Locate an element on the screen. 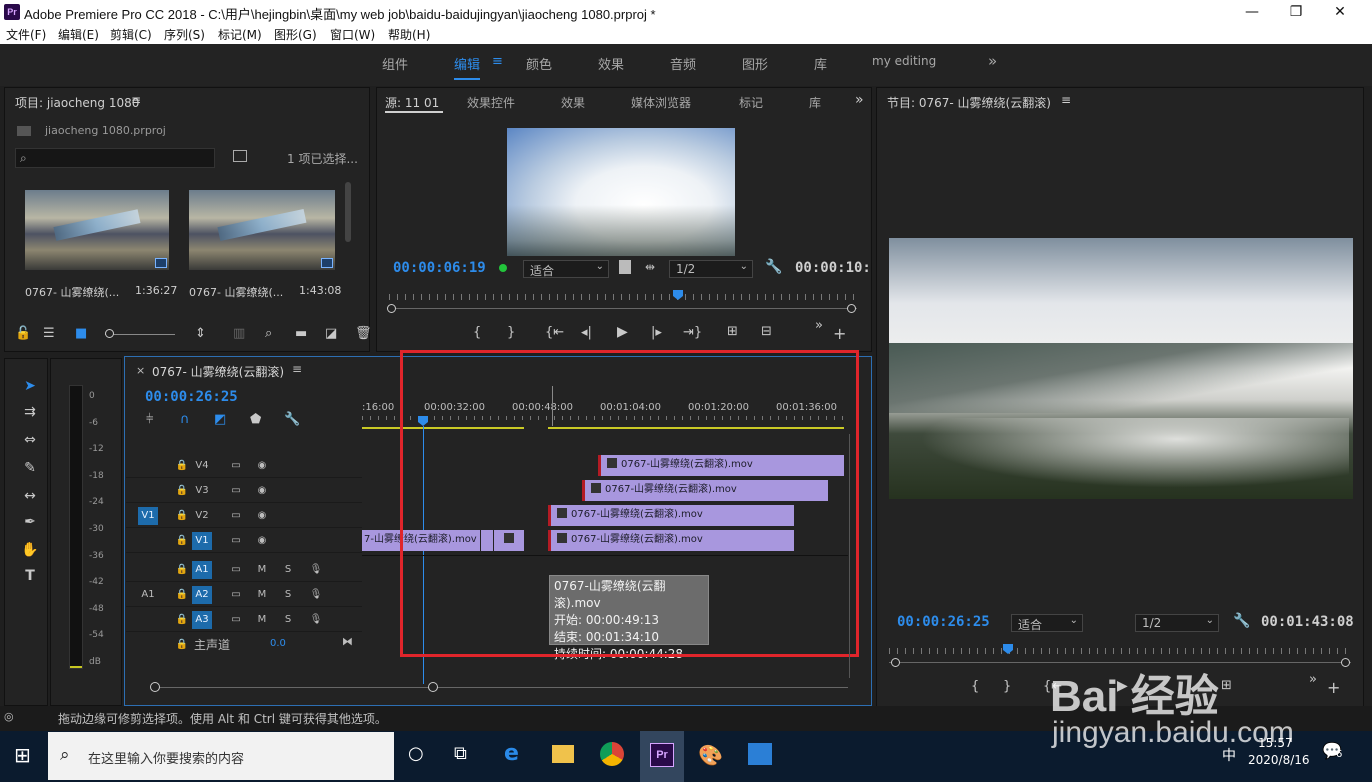 The image size is (1372, 782). menu-sequence: 序列(S) is located at coordinates (184, 34).